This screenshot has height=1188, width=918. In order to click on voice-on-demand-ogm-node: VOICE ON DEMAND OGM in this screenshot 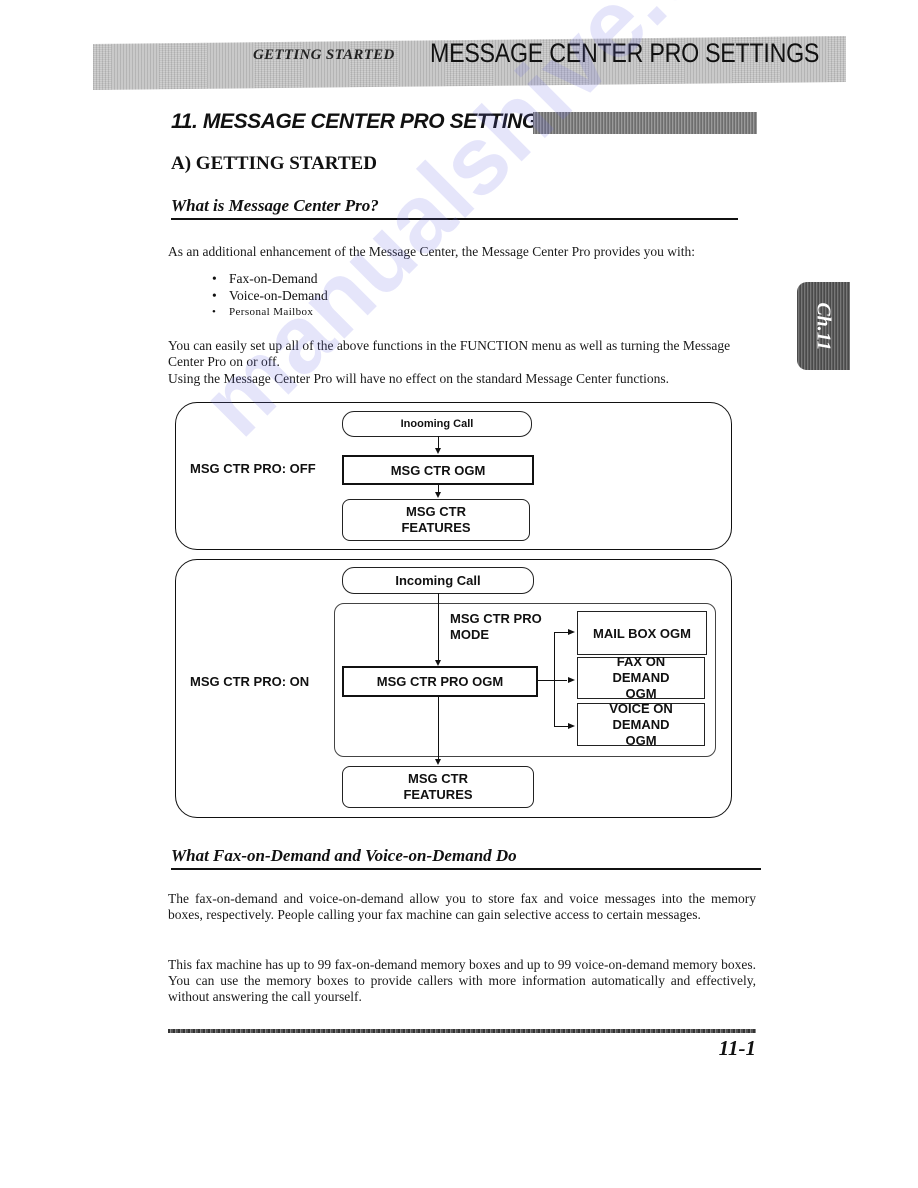, I will do `click(641, 724)`.